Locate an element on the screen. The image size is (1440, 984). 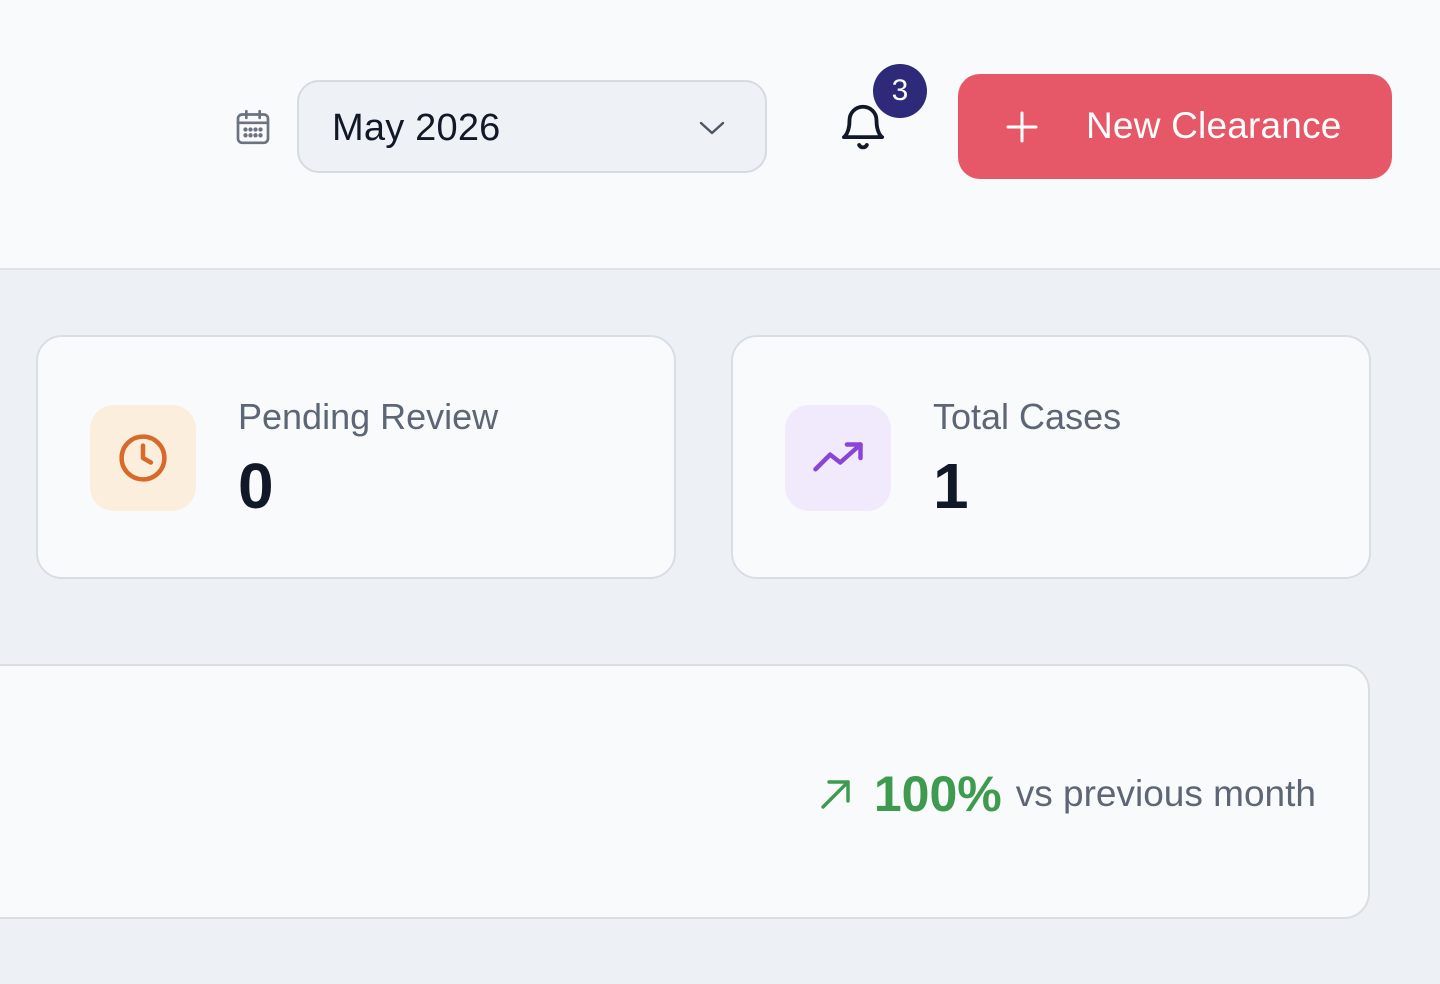
arrow-up-right-icon is located at coordinates (836, 794).